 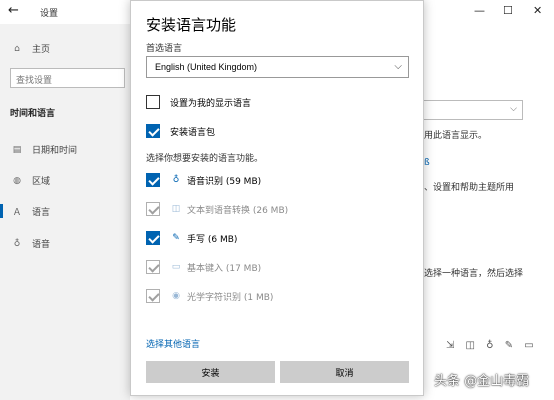 I want to click on language-icon: Ａ, so click(x=17, y=213).